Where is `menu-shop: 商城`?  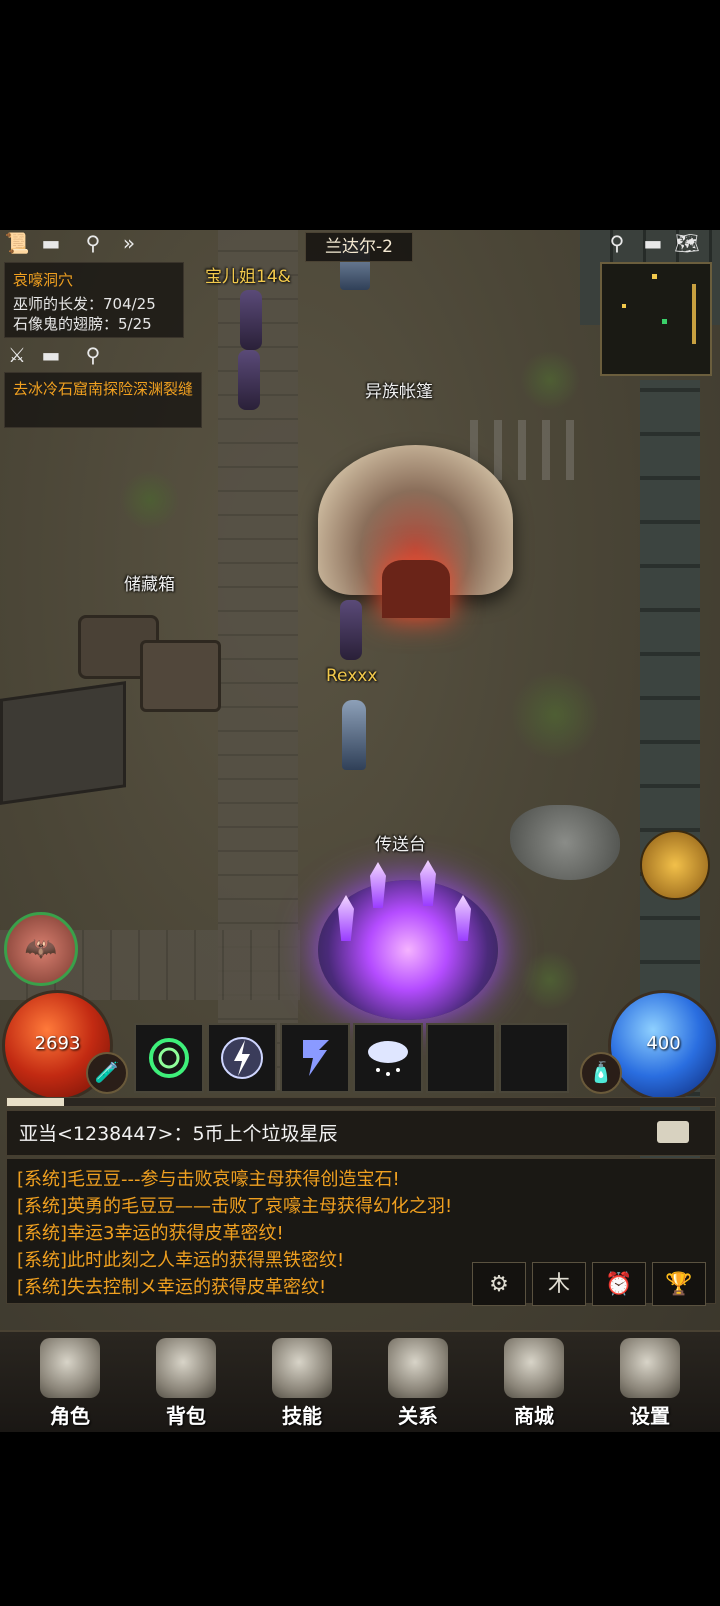
menu-shop: 商城 is located at coordinates (534, 1382).